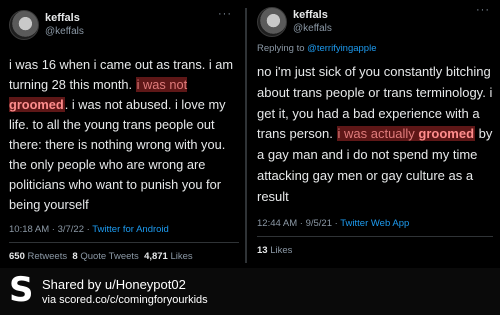  Describe the element at coordinates (114, 284) in the screenshot. I see `shared-by-text: Shared by u/Honeypot02` at that location.